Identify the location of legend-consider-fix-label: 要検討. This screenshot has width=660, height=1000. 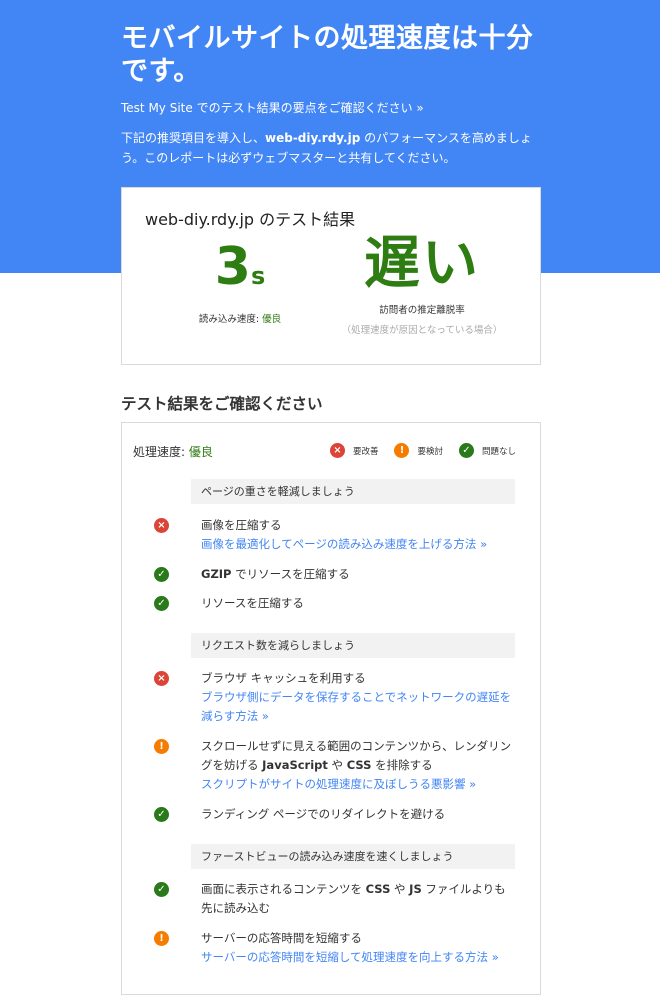
(430, 451).